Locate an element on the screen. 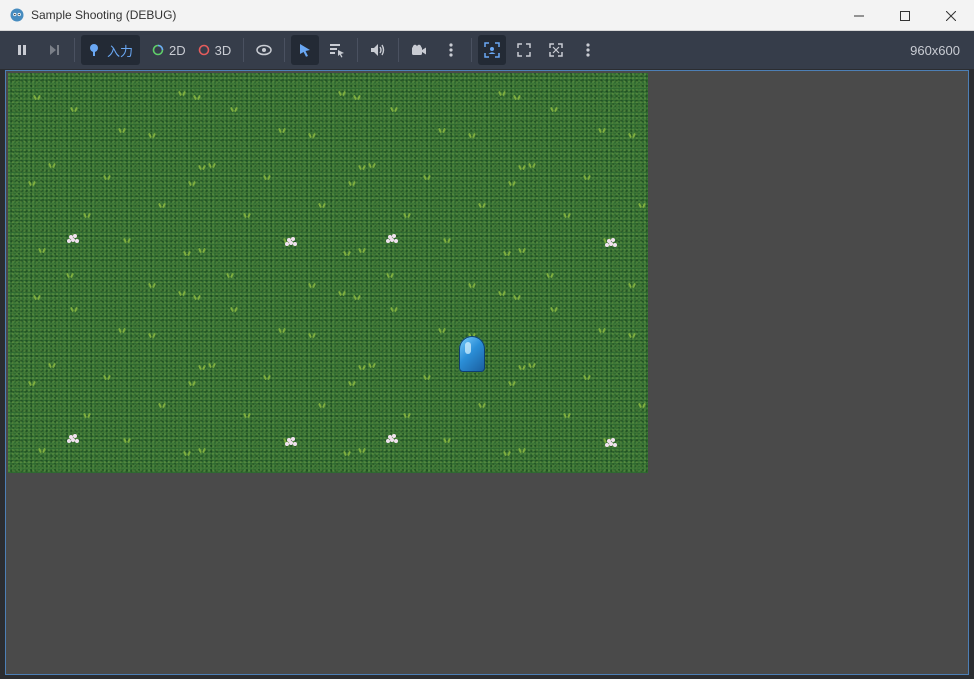 The width and height of the screenshot is (974, 679). pause-icon is located at coordinates (22, 50).